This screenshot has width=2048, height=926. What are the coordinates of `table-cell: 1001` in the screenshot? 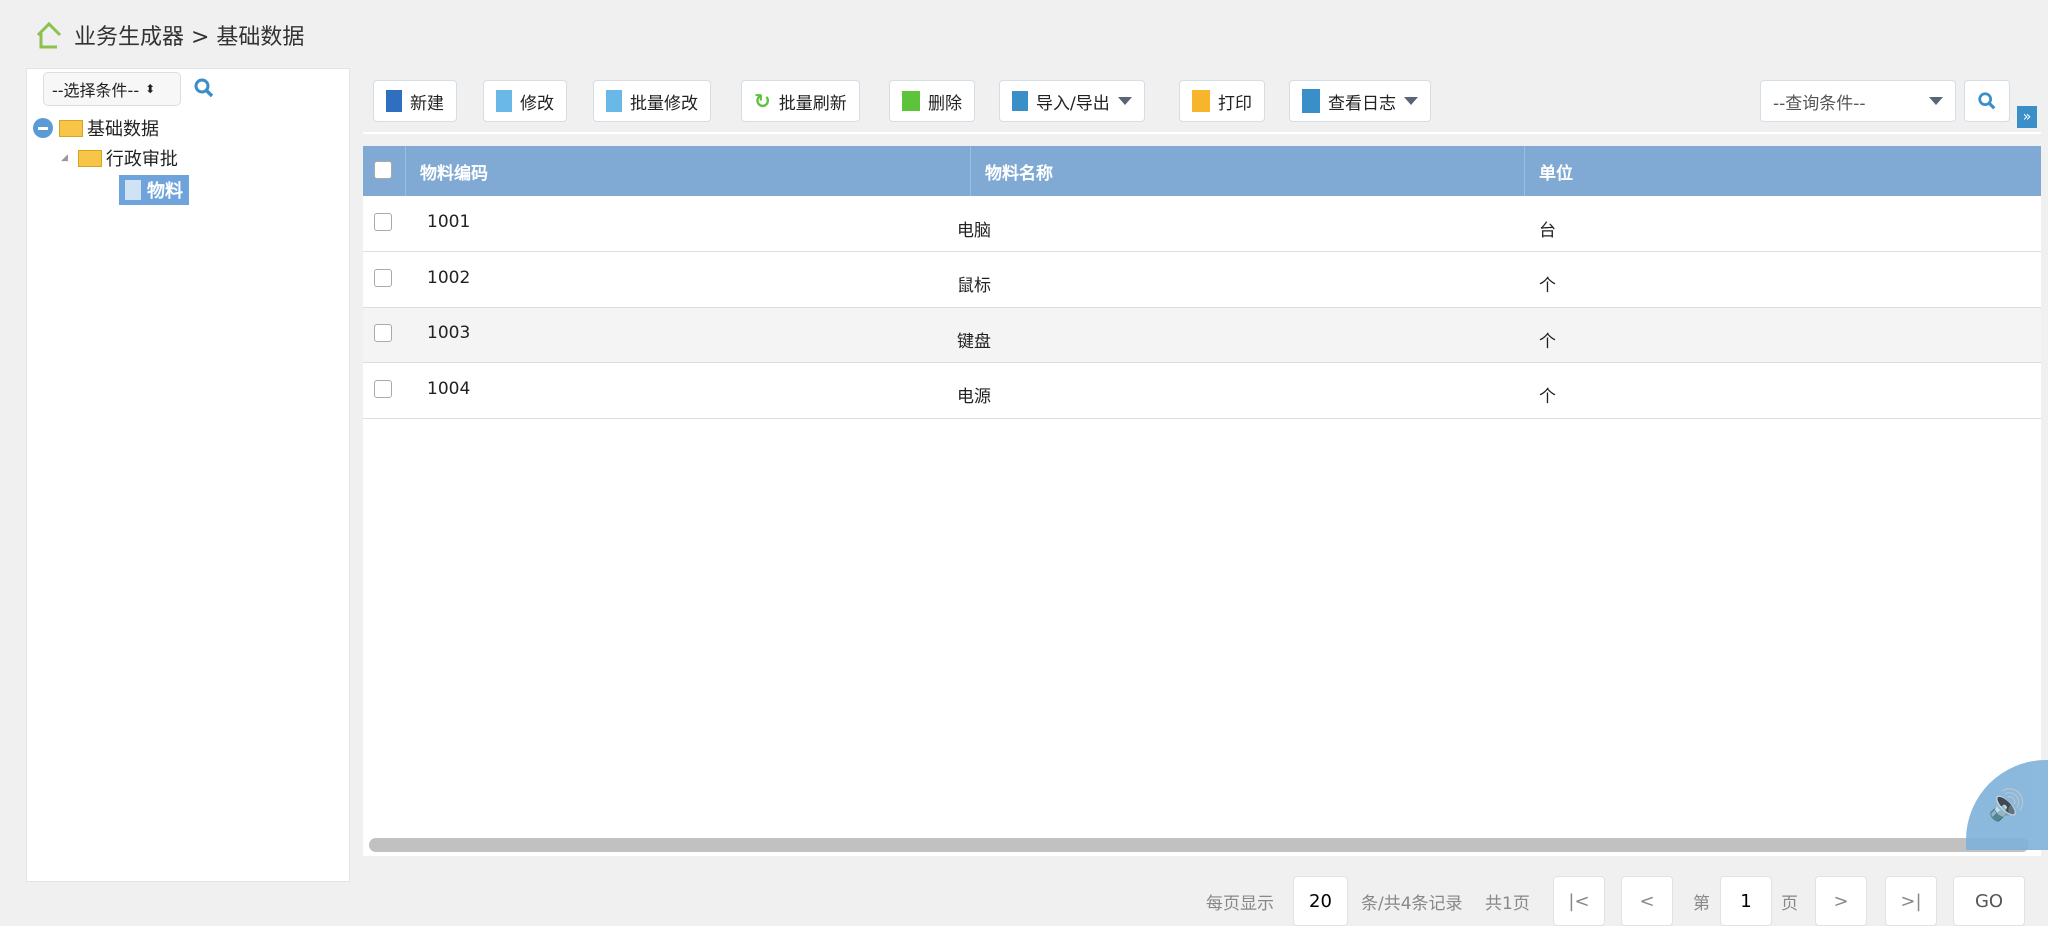 It's located at (449, 222).